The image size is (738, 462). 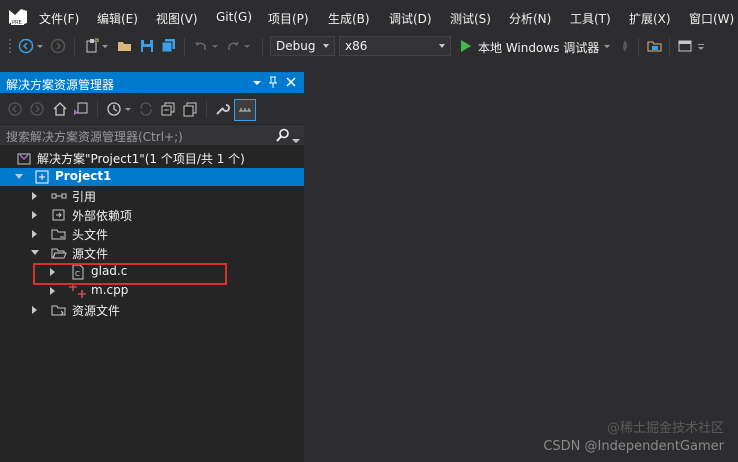 What do you see at coordinates (410, 18) in the screenshot?
I see `menu-debug: 调试(D)` at bounding box center [410, 18].